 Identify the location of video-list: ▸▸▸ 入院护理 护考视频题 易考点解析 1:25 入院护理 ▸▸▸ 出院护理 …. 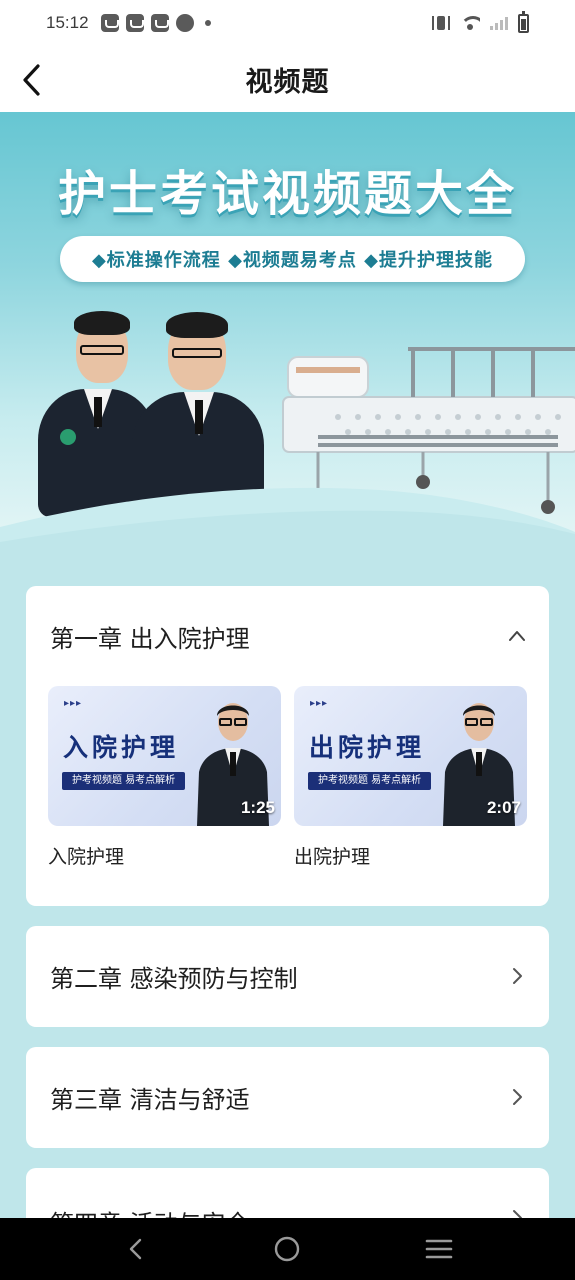
(287, 777).